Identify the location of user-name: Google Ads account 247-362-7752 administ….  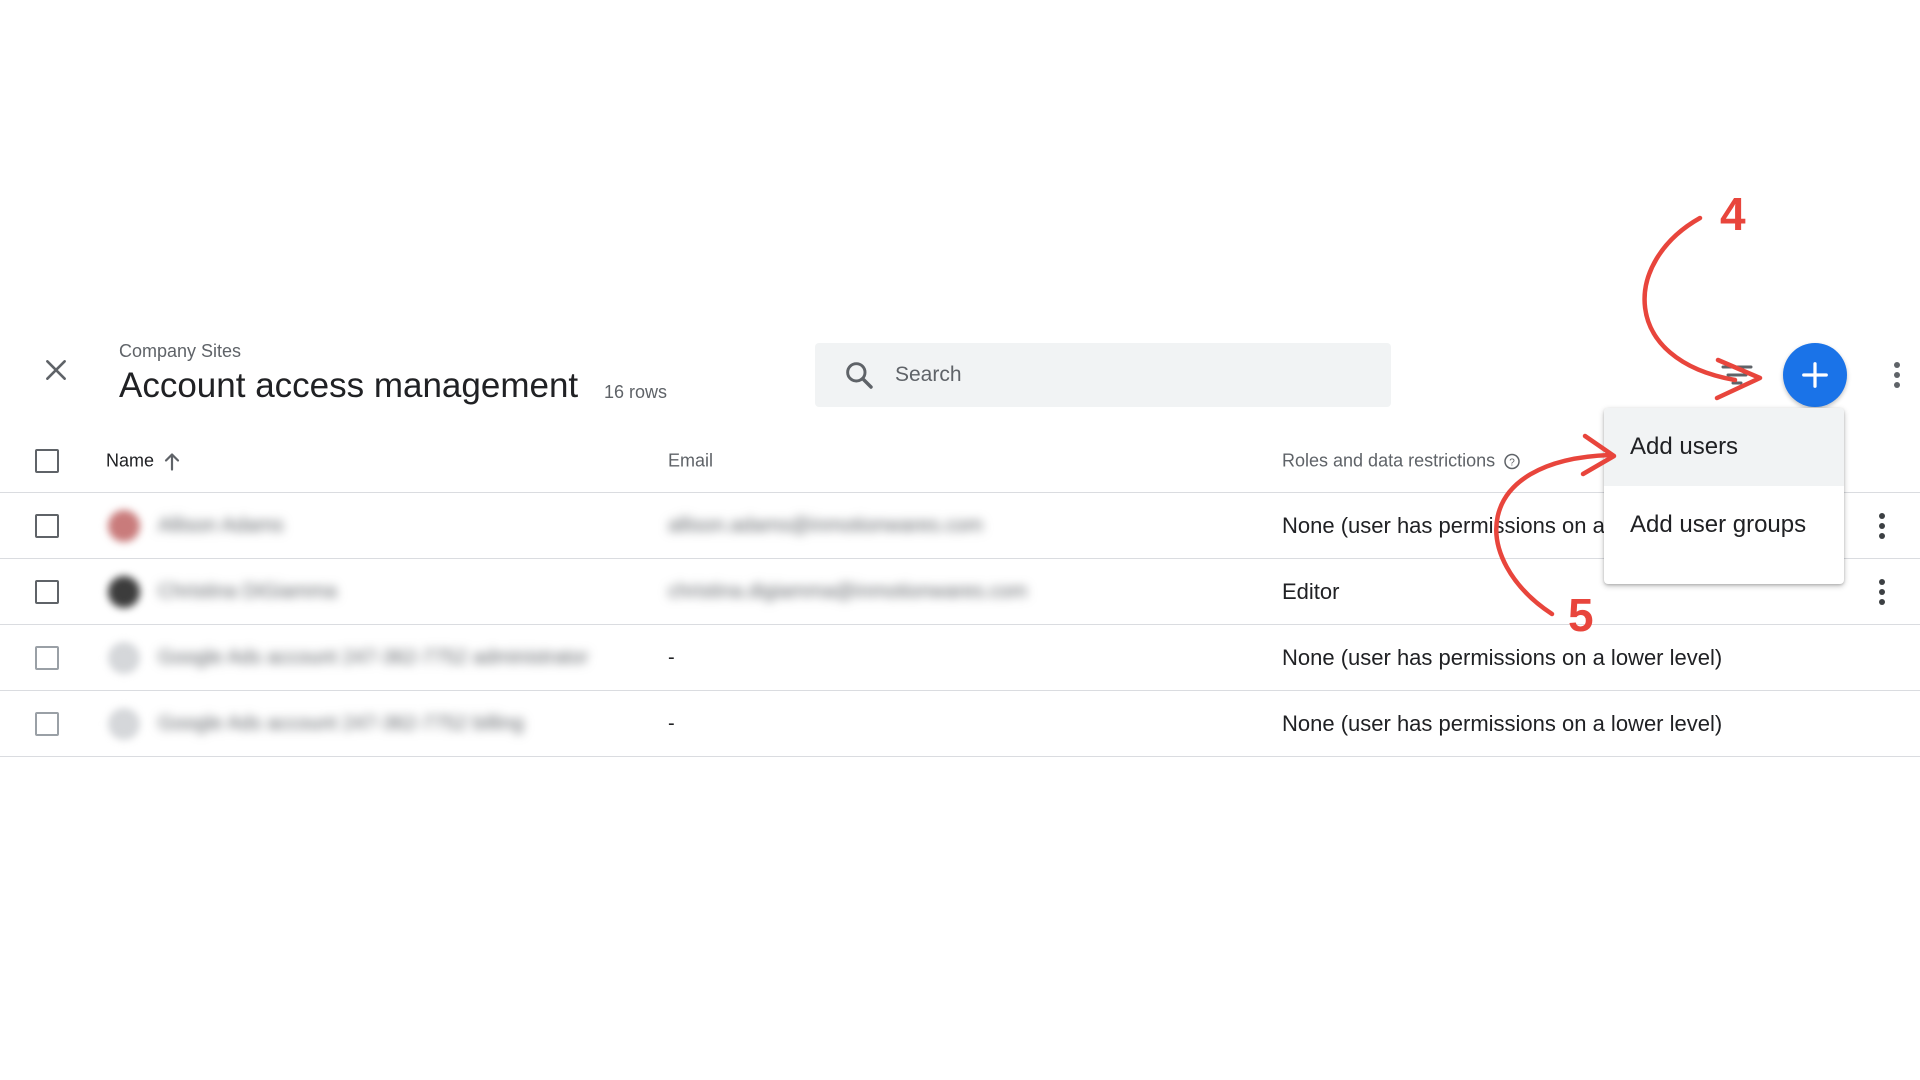
(373, 657).